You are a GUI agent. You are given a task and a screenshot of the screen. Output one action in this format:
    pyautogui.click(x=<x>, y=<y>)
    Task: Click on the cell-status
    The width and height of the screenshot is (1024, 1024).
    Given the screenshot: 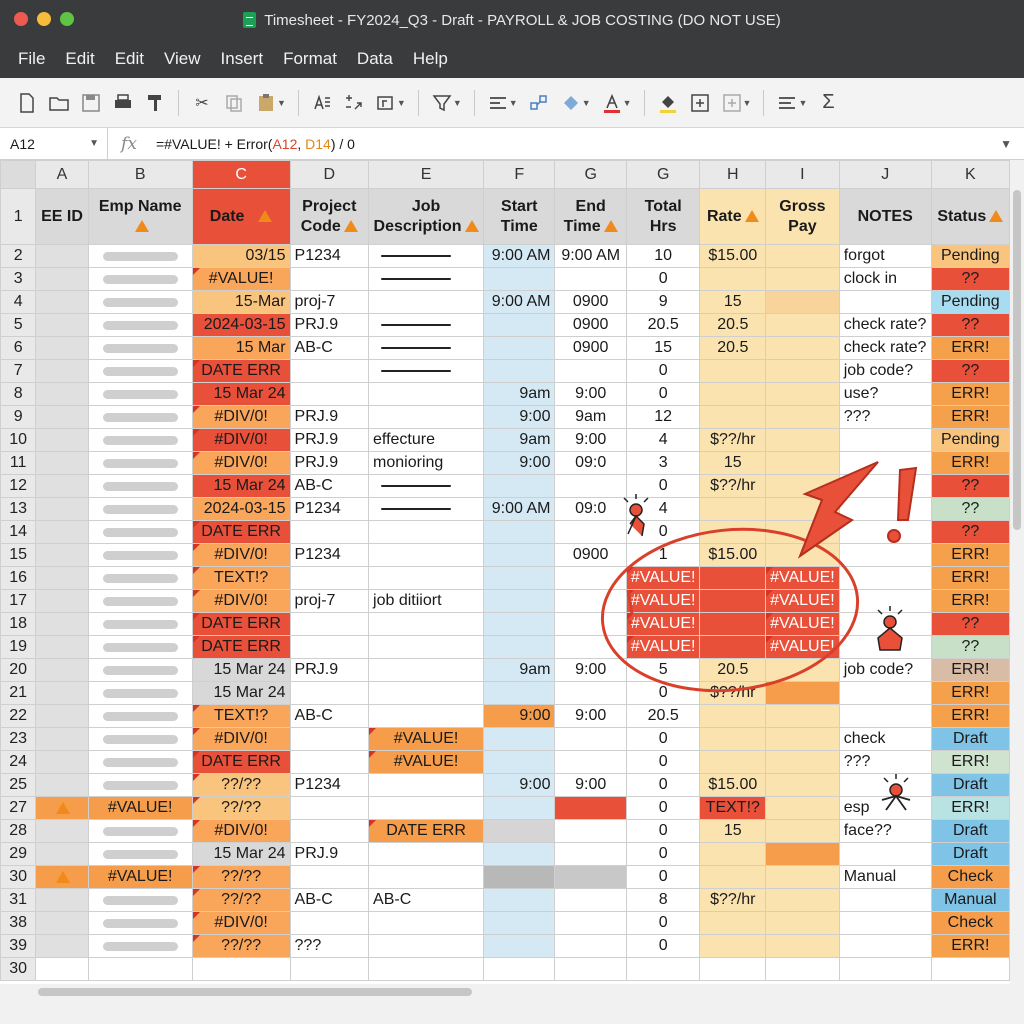 What is the action you would take?
    pyautogui.click(x=970, y=969)
    